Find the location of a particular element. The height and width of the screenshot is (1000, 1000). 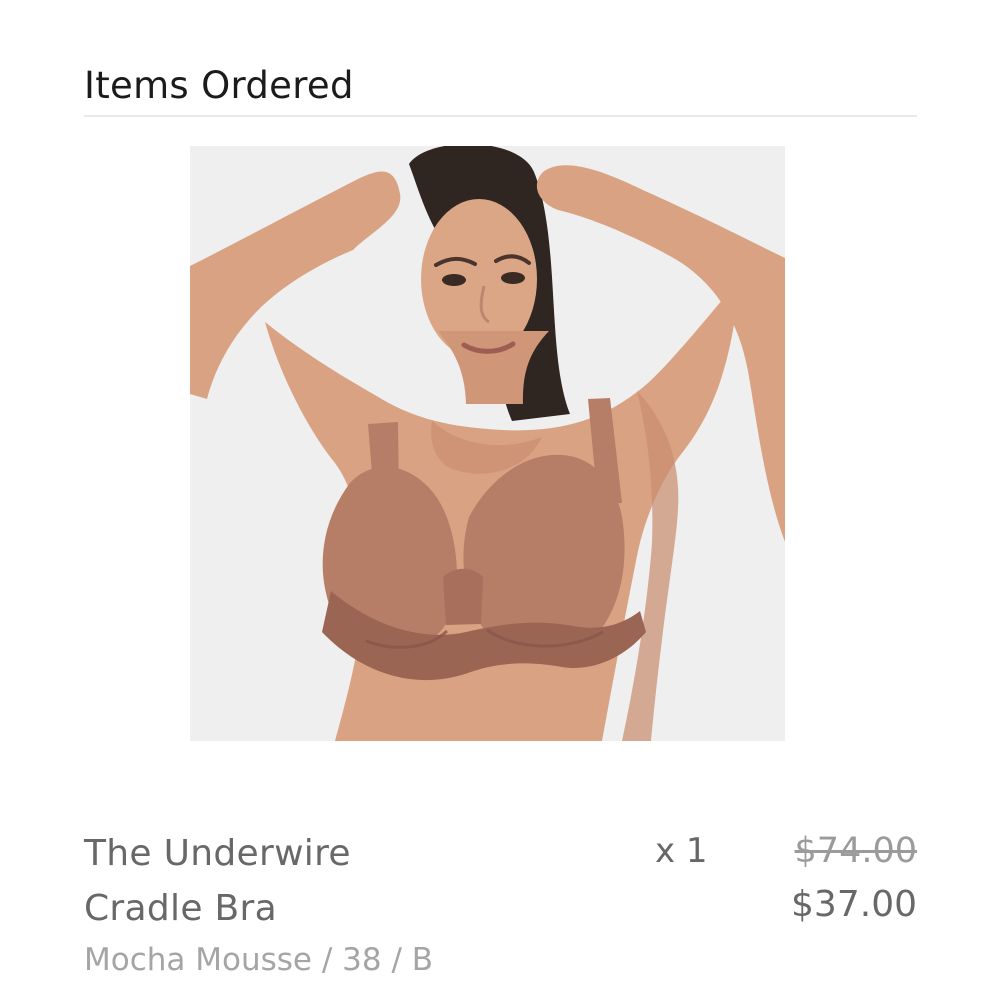

bra-center-gore is located at coordinates (463, 596).